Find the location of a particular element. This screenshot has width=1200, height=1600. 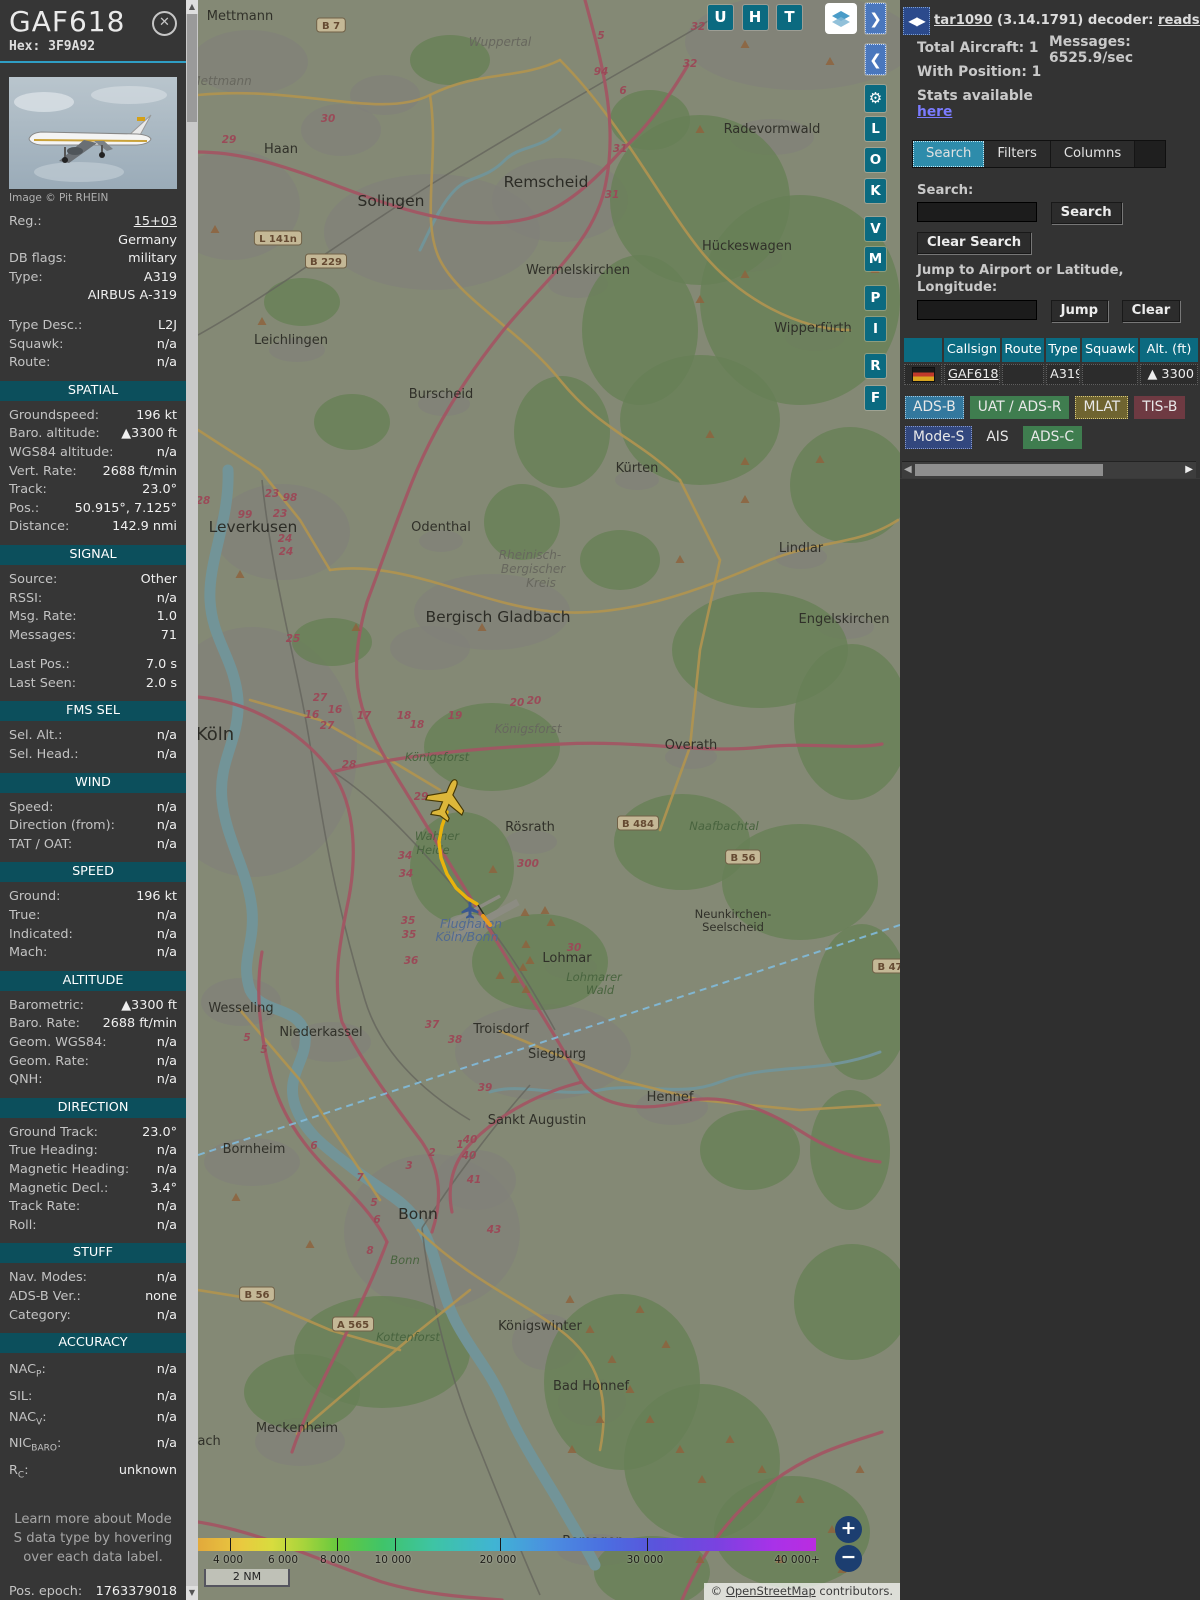

sidebar-scrollbar-thumb is located at coordinates (192, 68).